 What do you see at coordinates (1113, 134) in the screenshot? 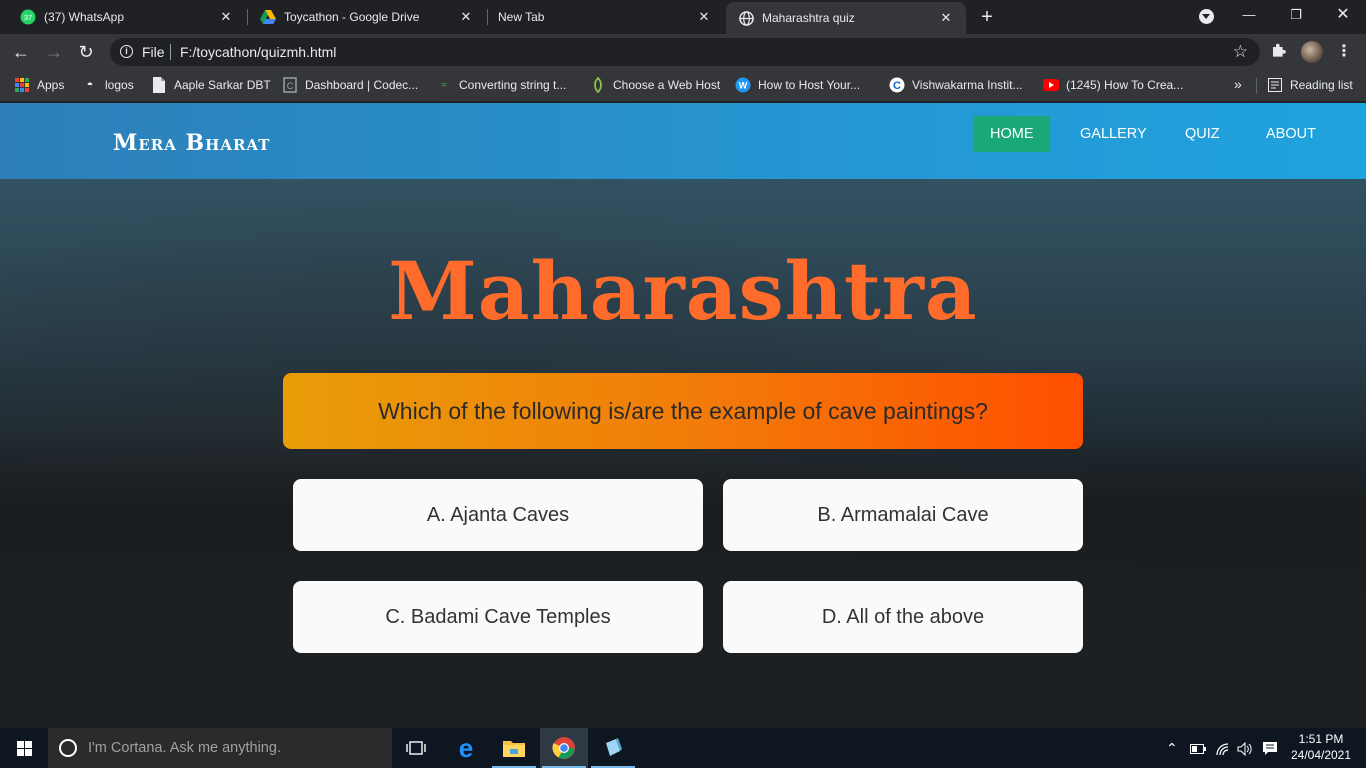
I see `nav-gallery: GALLERY` at bounding box center [1113, 134].